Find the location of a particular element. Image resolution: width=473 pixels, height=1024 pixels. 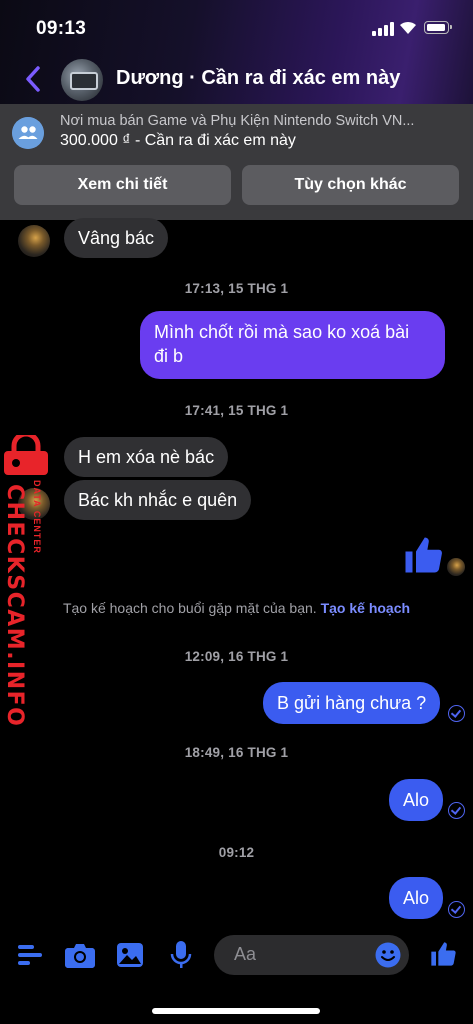

timestamp: 18:49, 16 THG 1 is located at coordinates (236, 752).